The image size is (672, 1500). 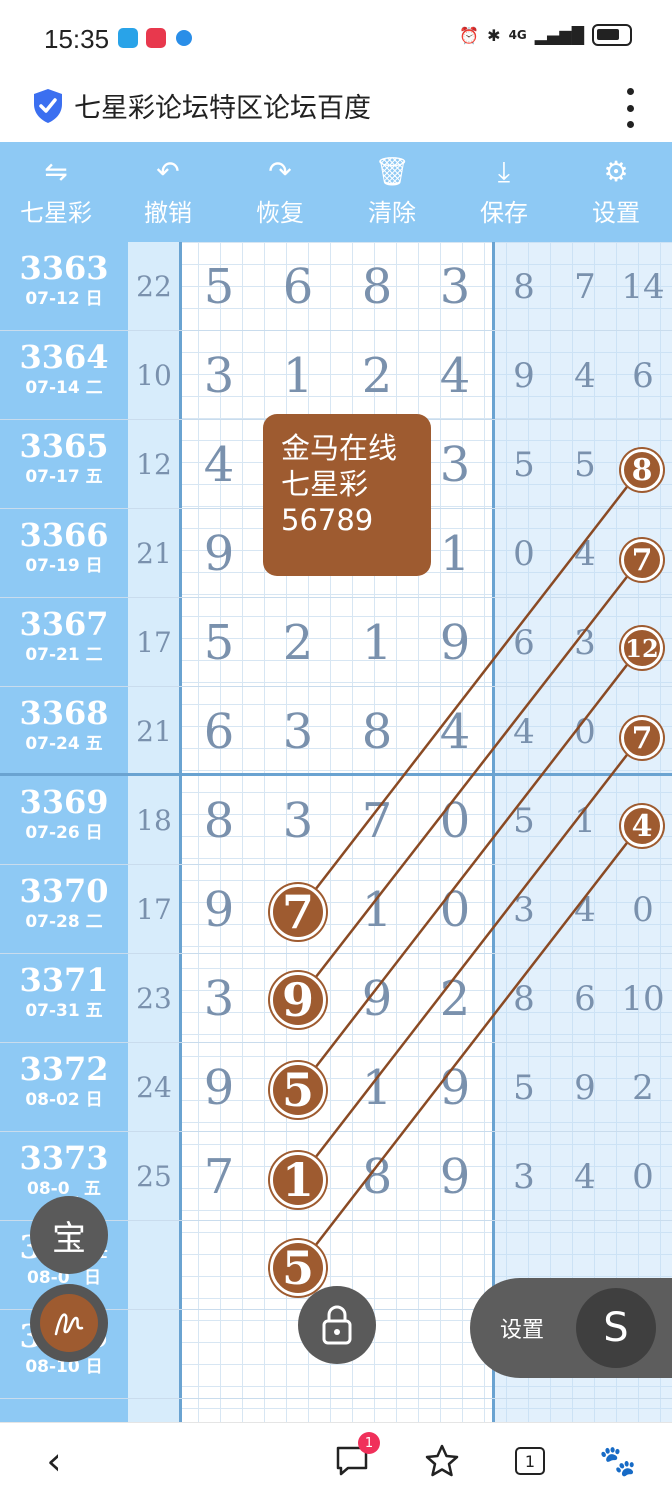 I want to click on extra-cell: 1, so click(x=585, y=820).